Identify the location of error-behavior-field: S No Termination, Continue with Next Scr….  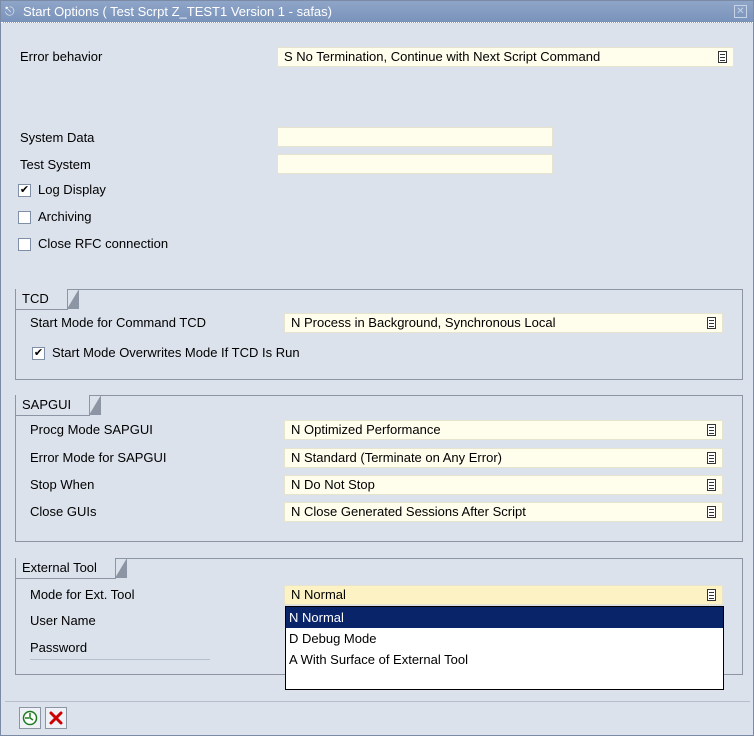
(505, 57).